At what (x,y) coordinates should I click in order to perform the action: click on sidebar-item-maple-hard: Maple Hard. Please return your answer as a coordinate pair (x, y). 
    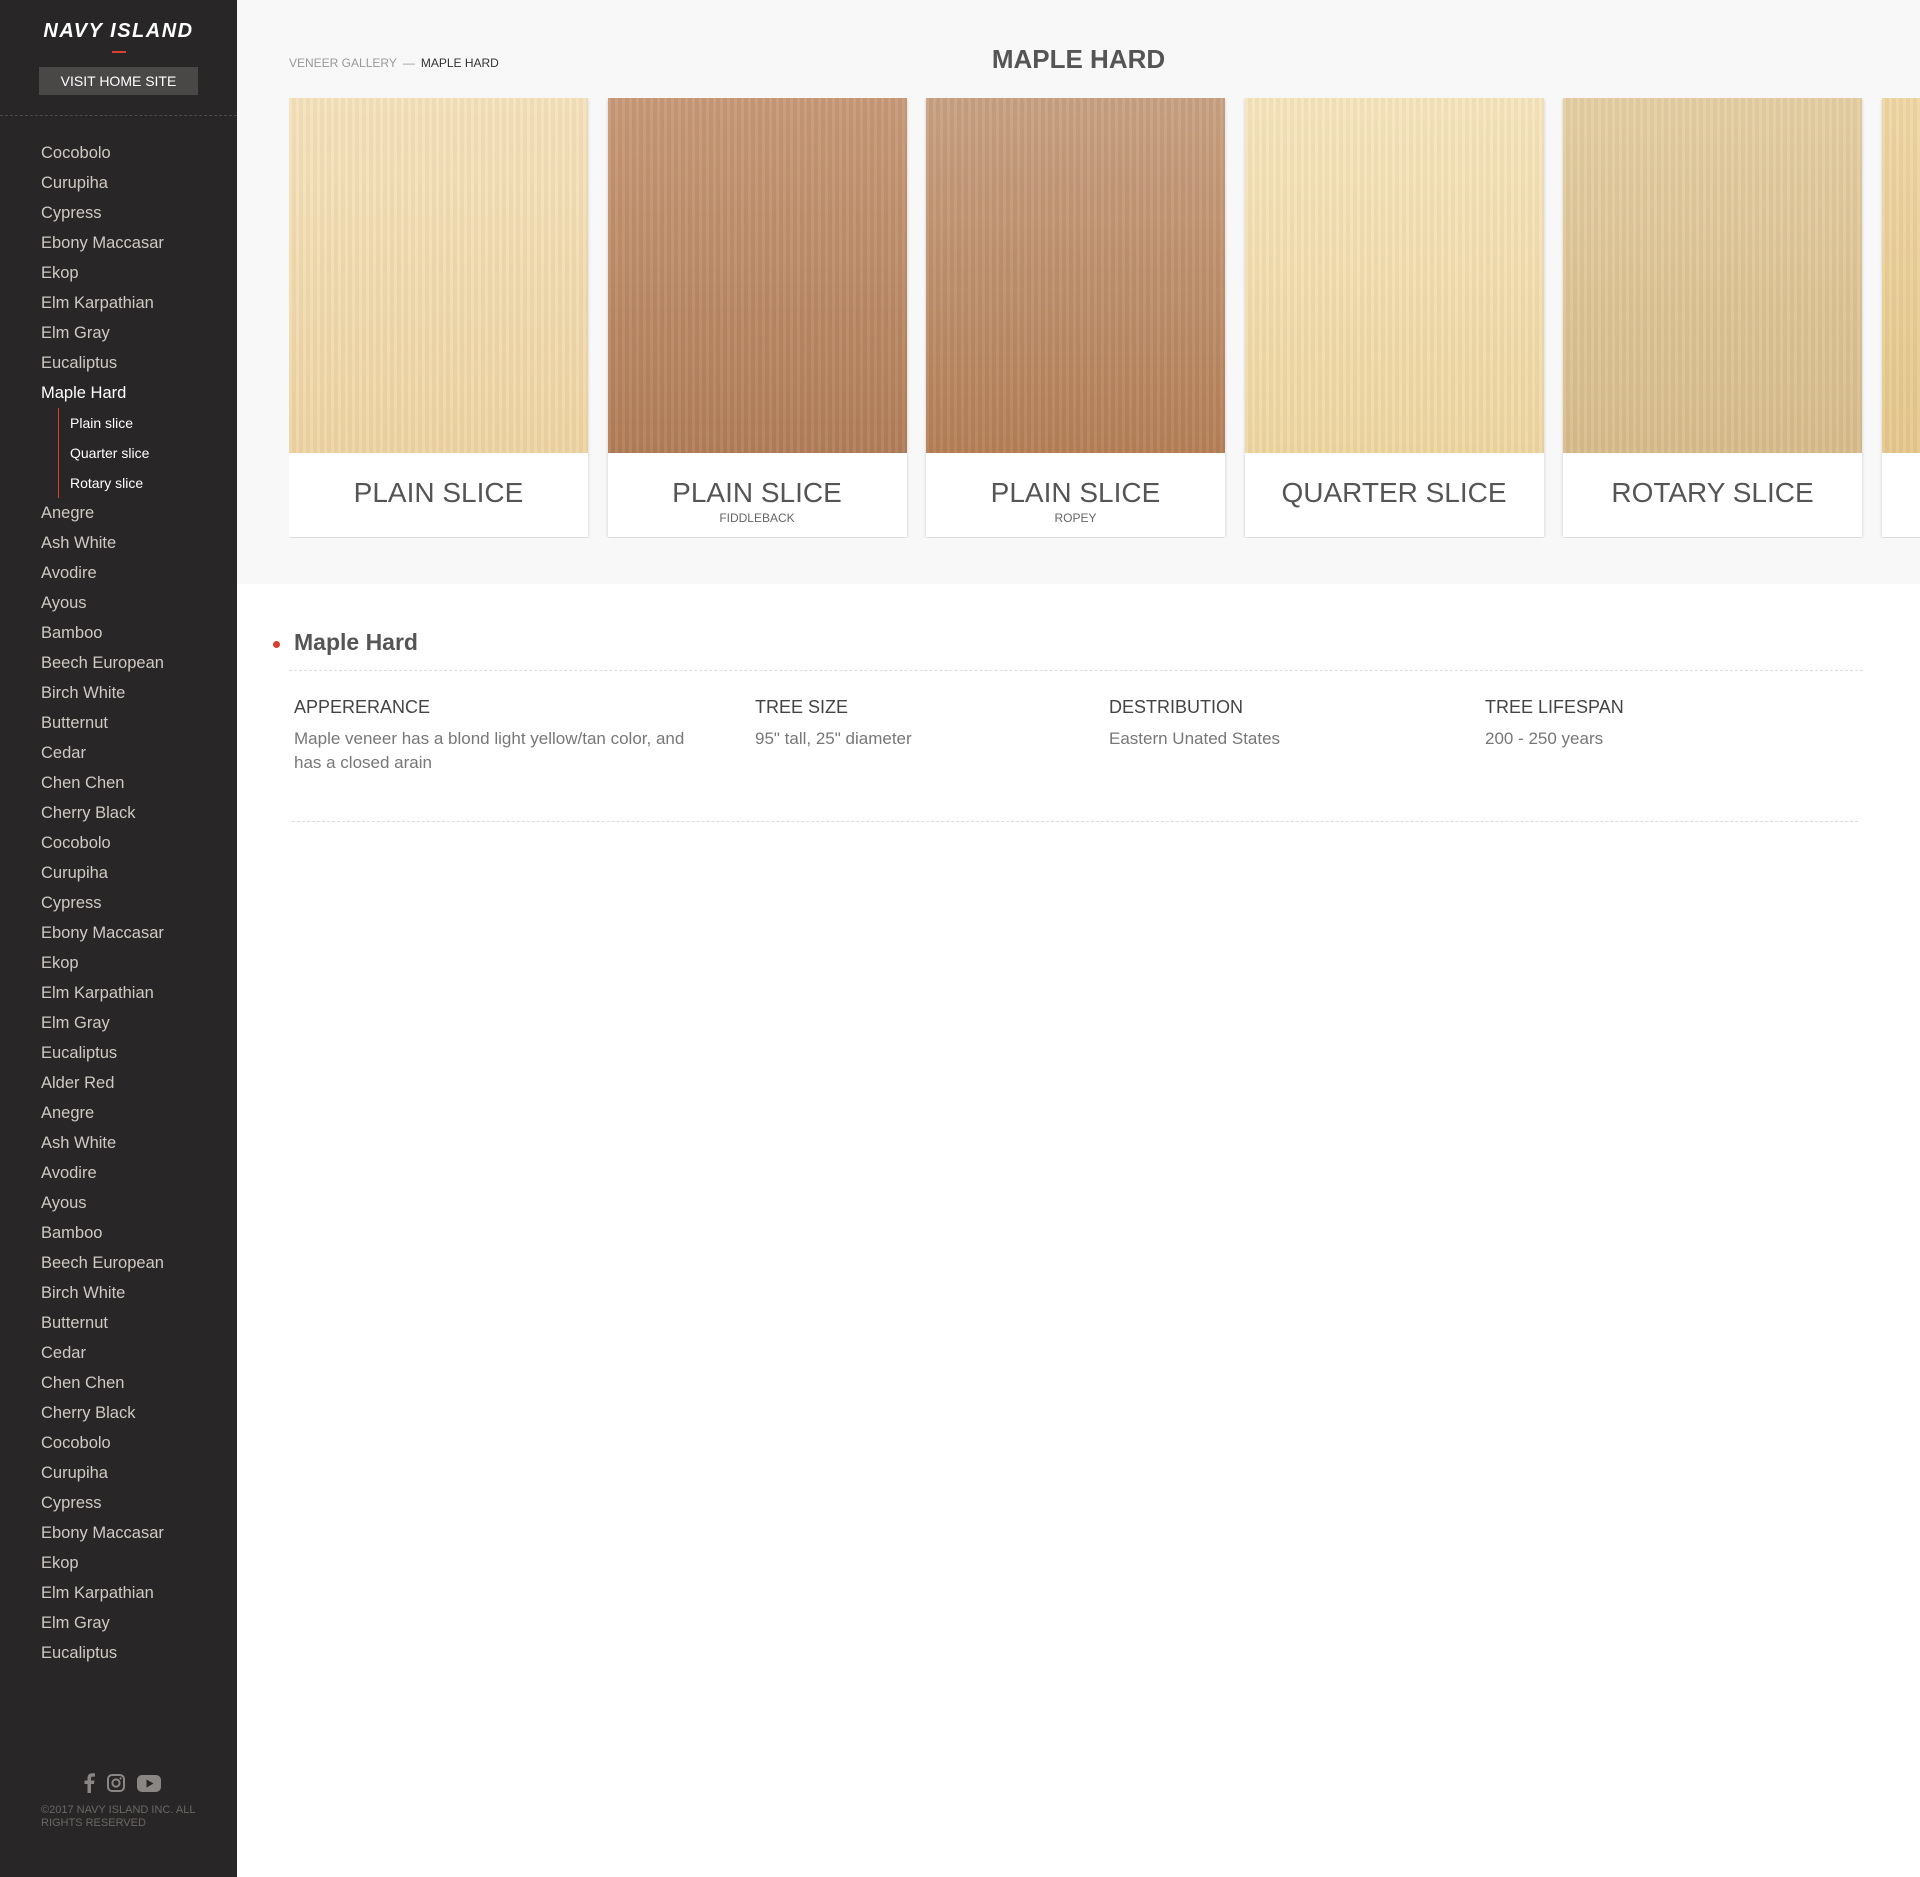
    Looking at the image, I should click on (118, 393).